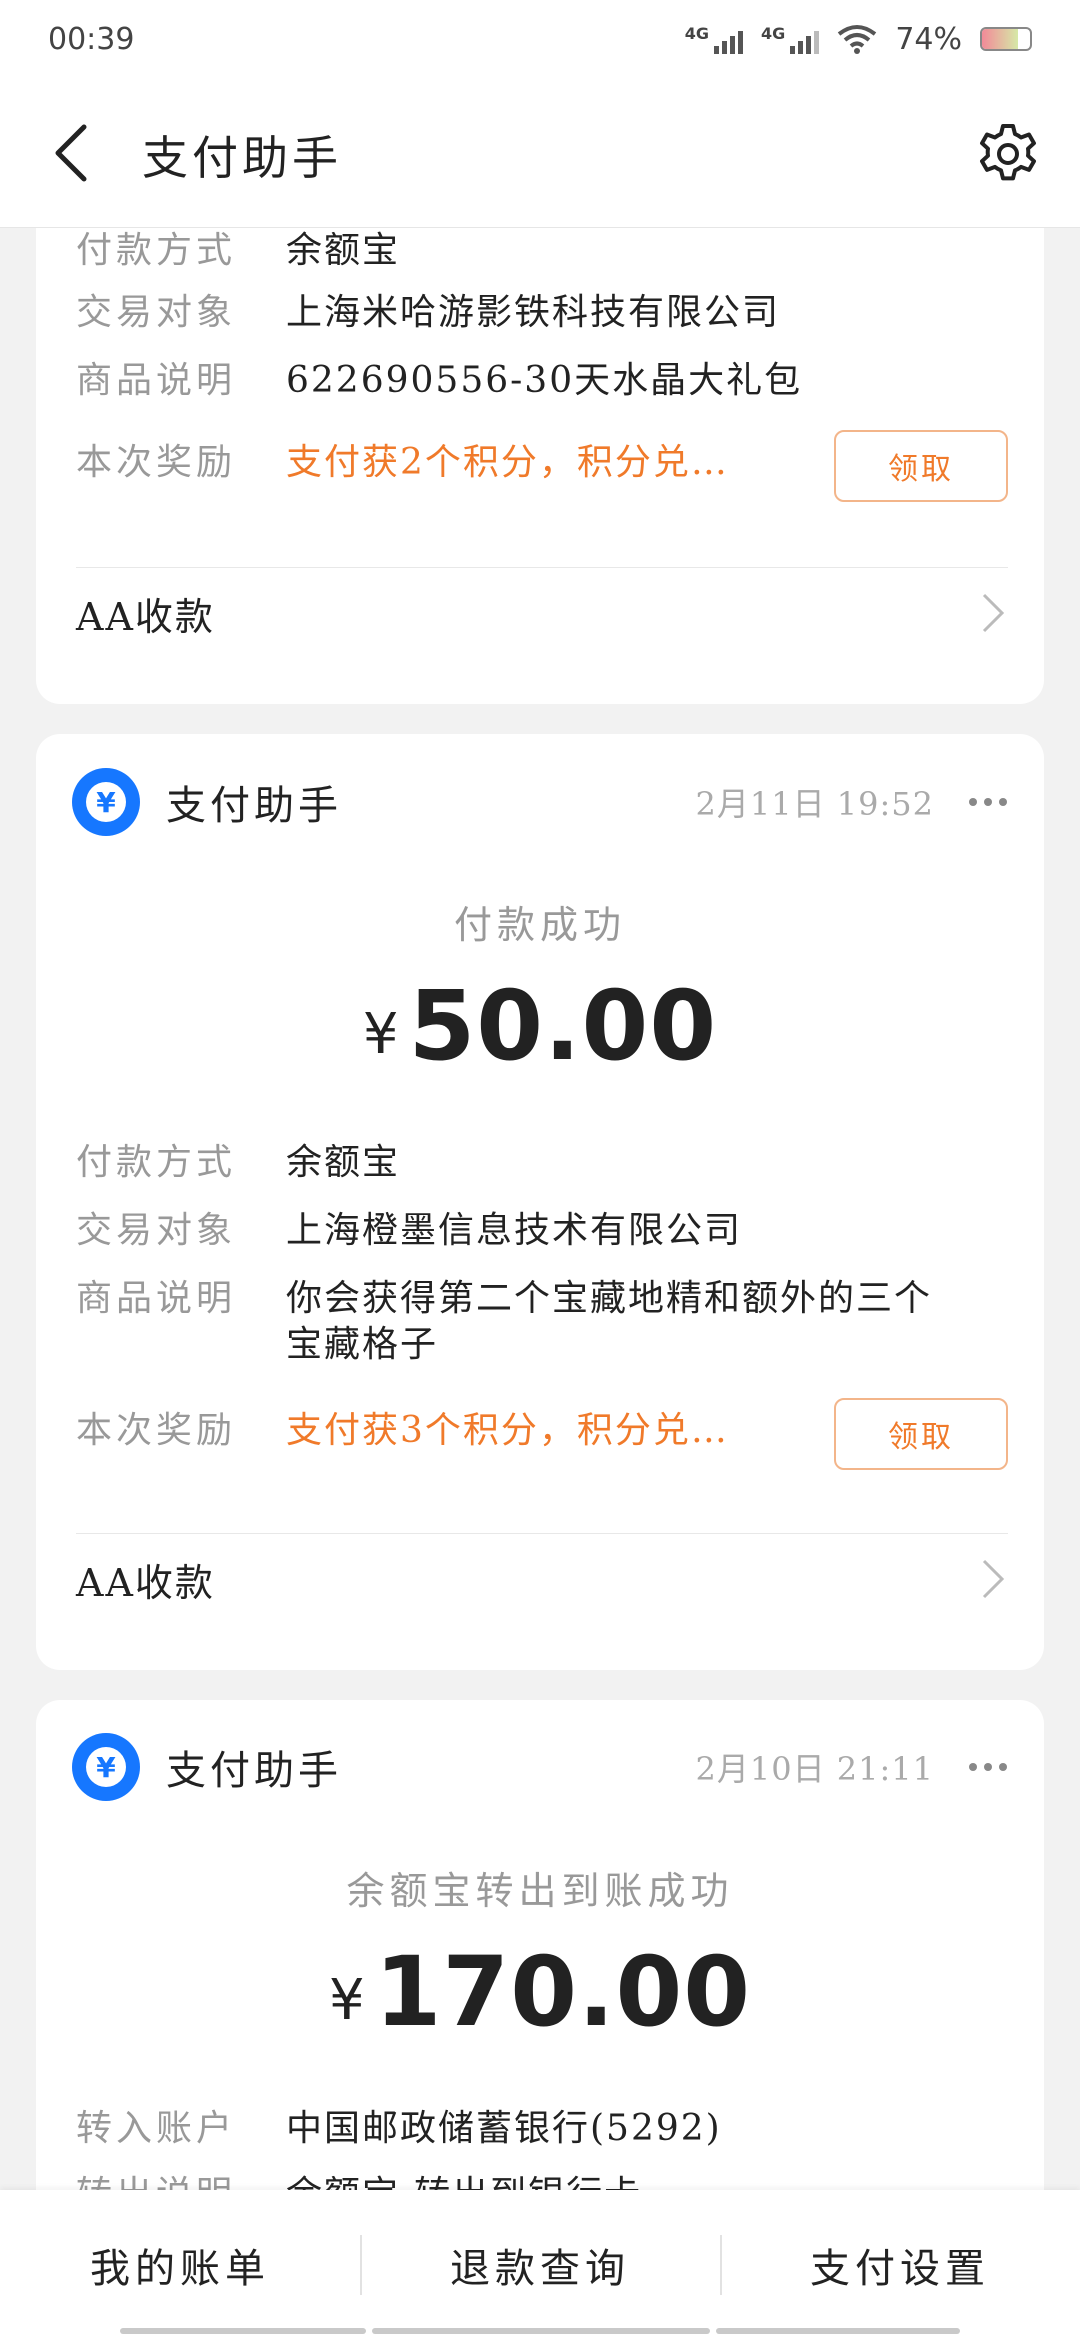  Describe the element at coordinates (70, 153) in the screenshot. I see `back-arrow-icon` at that location.